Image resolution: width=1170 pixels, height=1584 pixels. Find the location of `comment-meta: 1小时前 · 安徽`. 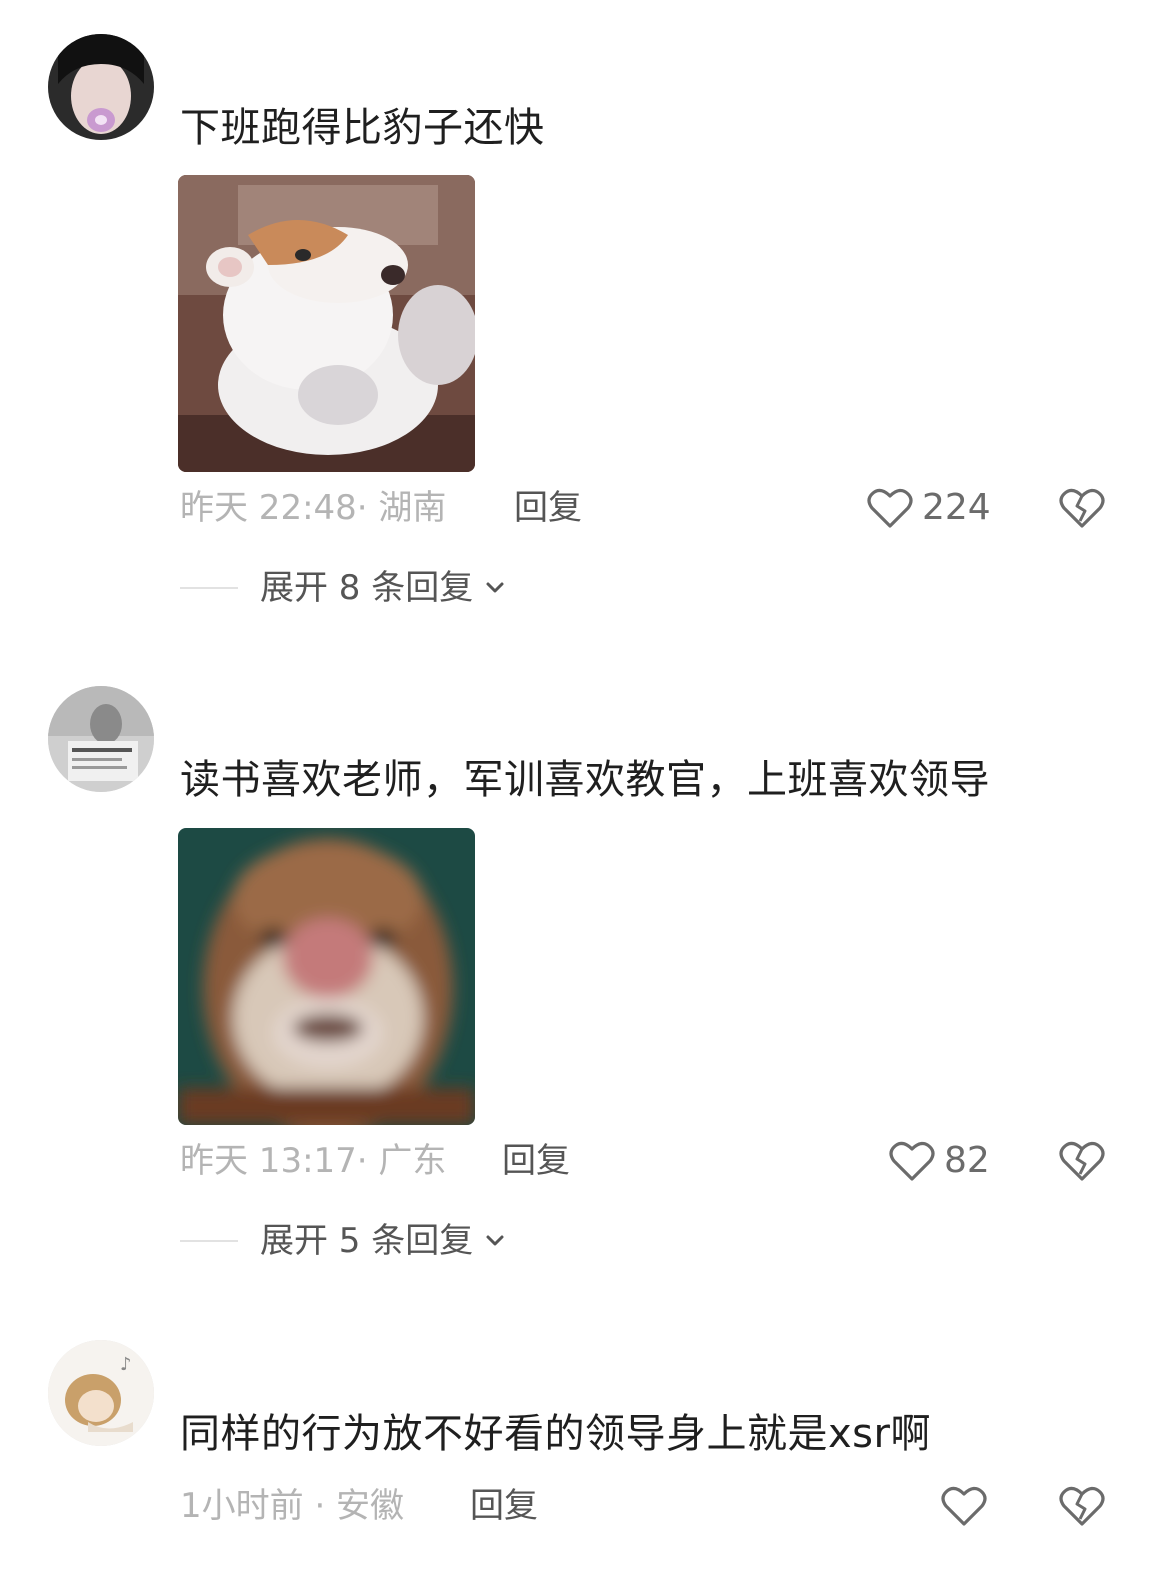

comment-meta: 1小时前 · 安徽 is located at coordinates (292, 1506).